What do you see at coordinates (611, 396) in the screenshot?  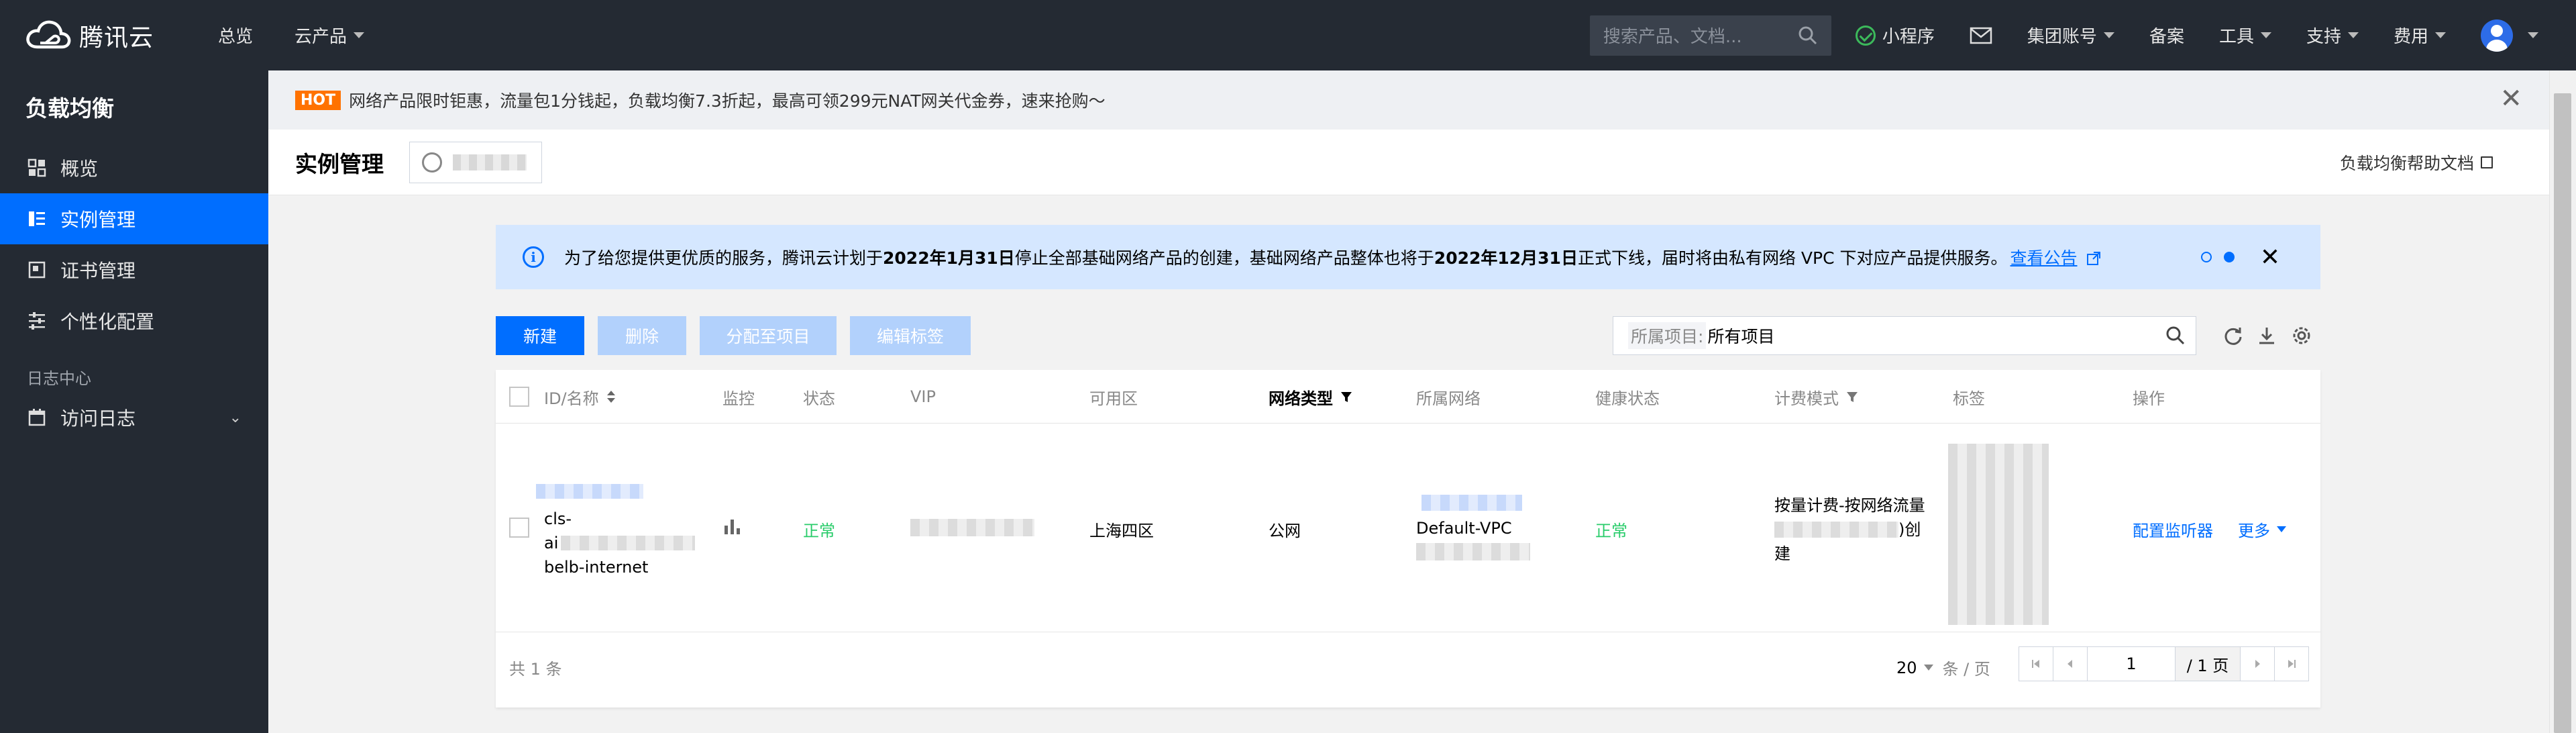 I see `sort-icon` at bounding box center [611, 396].